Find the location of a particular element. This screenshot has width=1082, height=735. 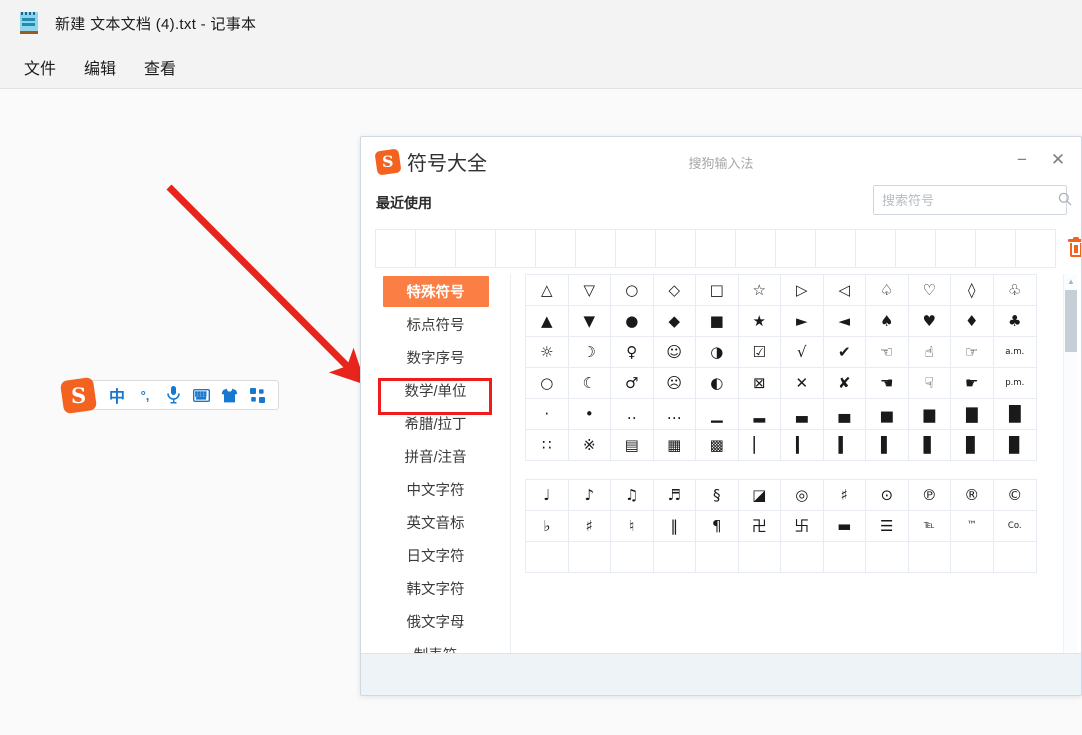

symbol-cell: ▃ is located at coordinates (802, 414).